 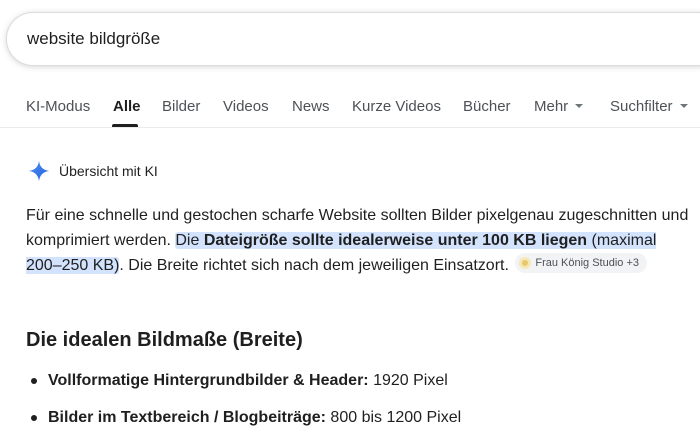 I want to click on tab-mehr: Mehr, so click(x=559, y=106).